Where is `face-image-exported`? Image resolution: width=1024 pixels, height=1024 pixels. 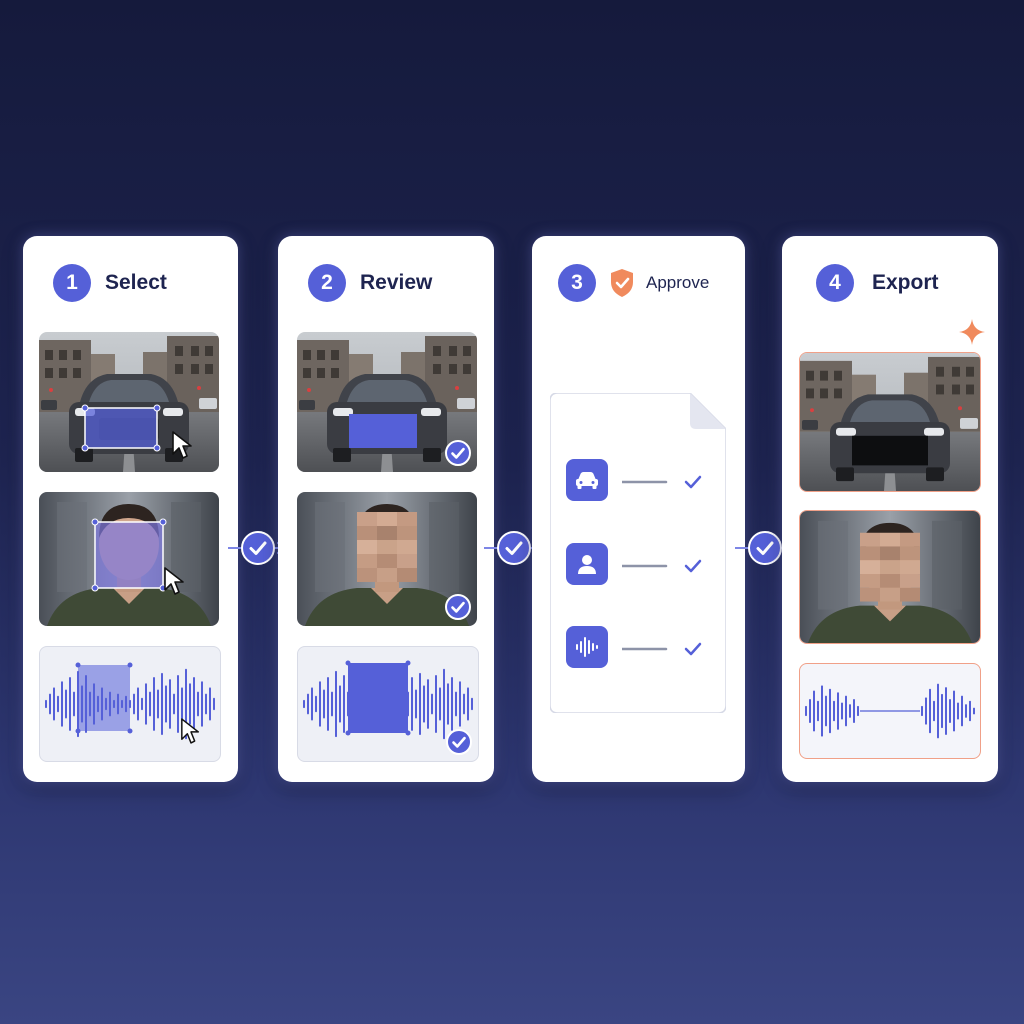
face-image-exported is located at coordinates (890, 577).